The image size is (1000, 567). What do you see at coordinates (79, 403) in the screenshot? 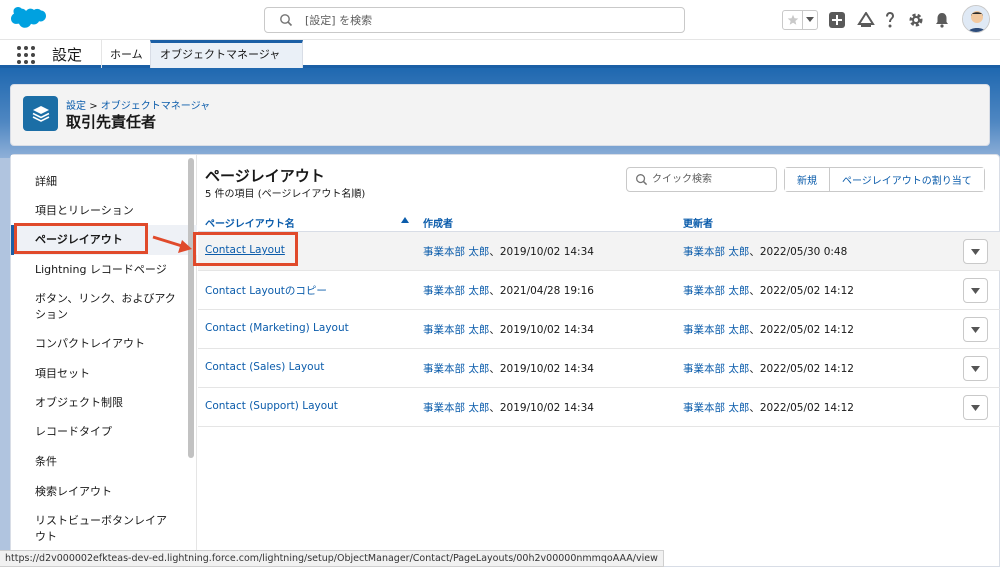
I see `sidebar-item-object-limits: オブジェクト制限` at bounding box center [79, 403].